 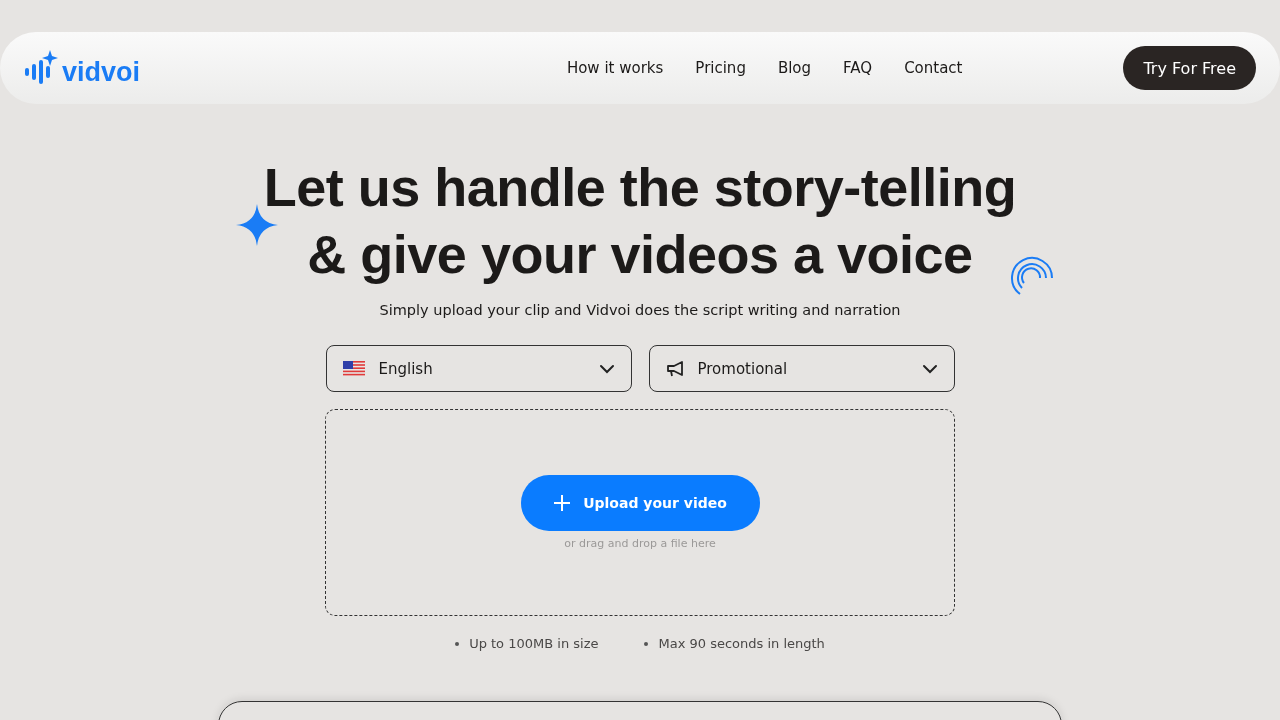 I want to click on nav-link: FAQ, so click(x=858, y=68).